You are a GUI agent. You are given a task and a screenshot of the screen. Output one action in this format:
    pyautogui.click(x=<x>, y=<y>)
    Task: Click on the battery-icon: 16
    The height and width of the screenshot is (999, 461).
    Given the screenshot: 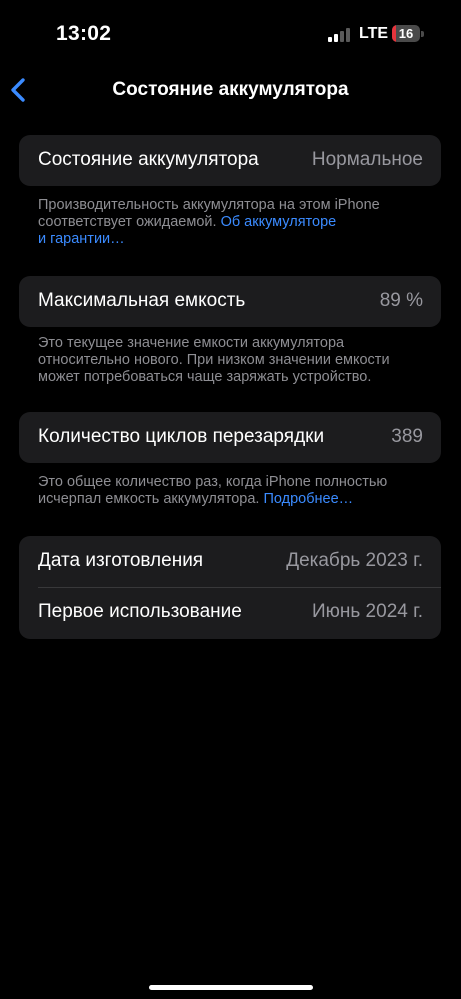 What is the action you would take?
    pyautogui.click(x=406, y=33)
    